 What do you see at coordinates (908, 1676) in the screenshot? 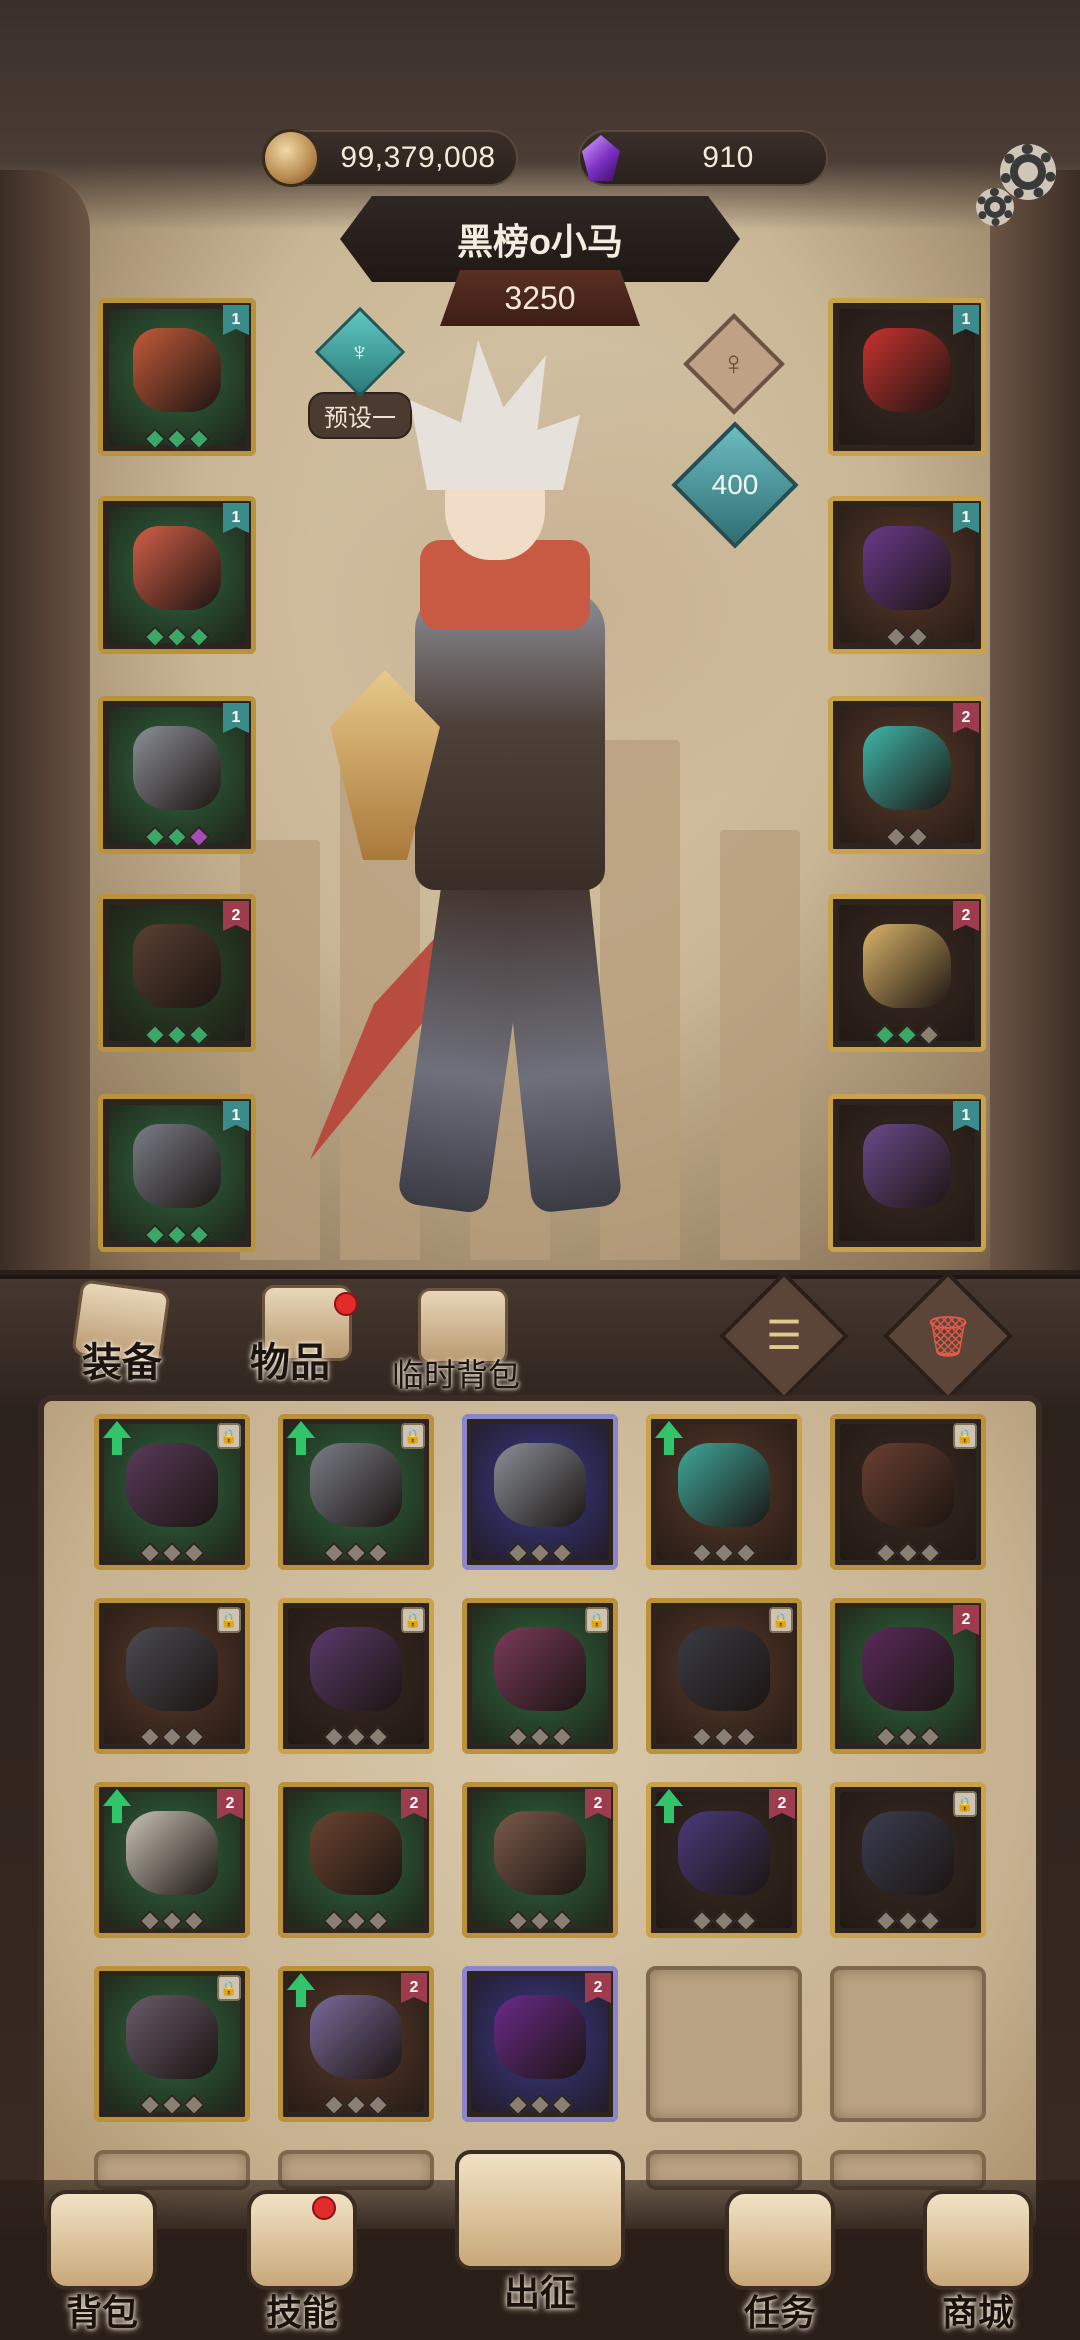
I see `inventory-slot-purple-boot-2: 2` at bounding box center [908, 1676].